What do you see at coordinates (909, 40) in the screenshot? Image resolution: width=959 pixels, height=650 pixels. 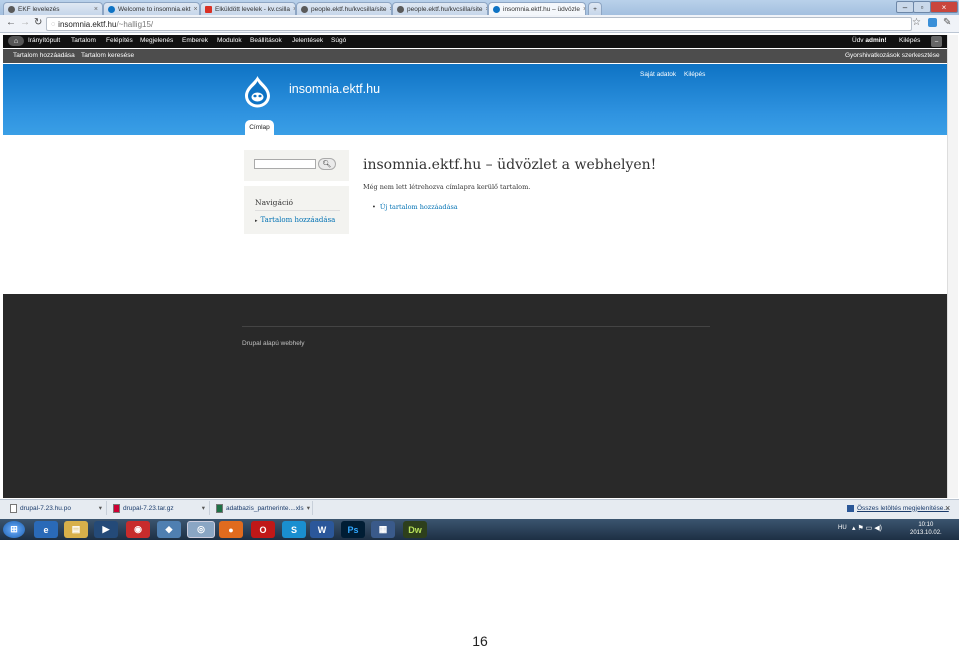 I see `logout-link: Kilépés` at bounding box center [909, 40].